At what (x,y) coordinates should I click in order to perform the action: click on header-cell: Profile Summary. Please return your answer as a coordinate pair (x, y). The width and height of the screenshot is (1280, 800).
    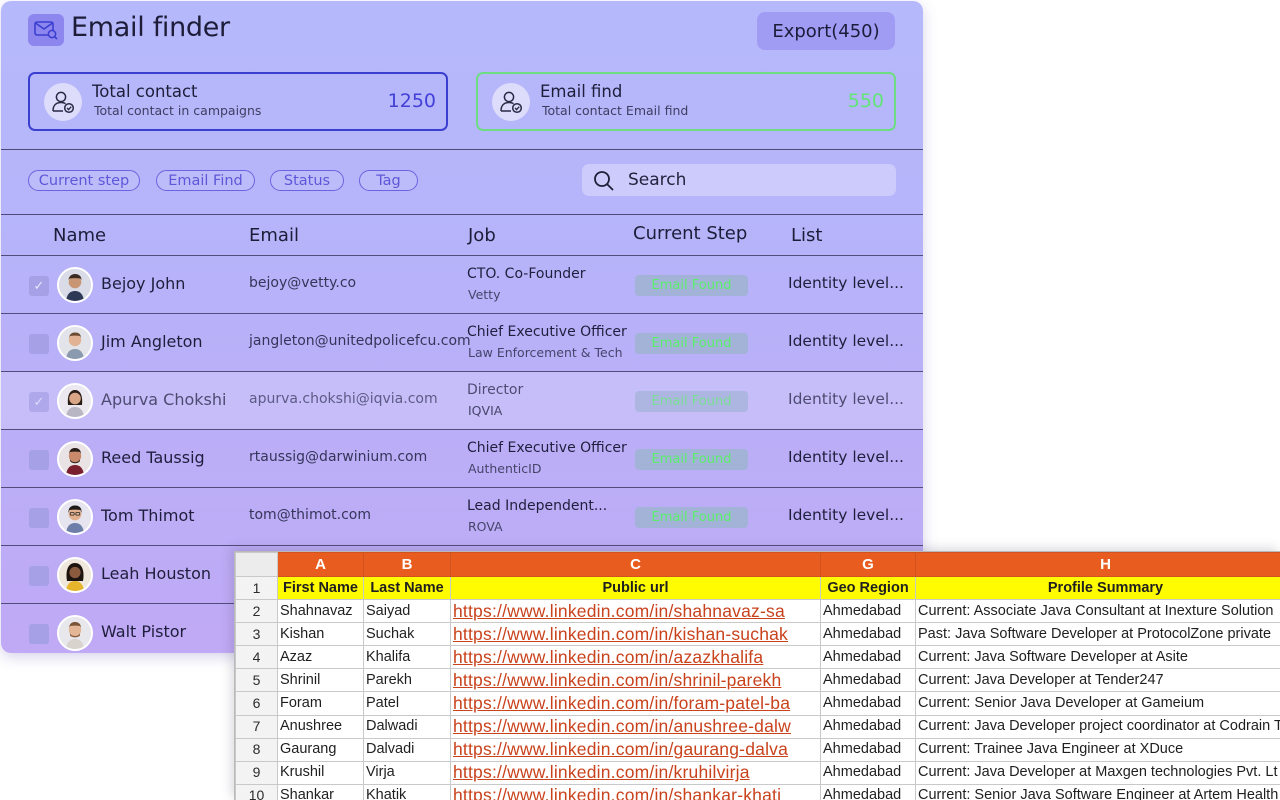
    Looking at the image, I should click on (1097, 588).